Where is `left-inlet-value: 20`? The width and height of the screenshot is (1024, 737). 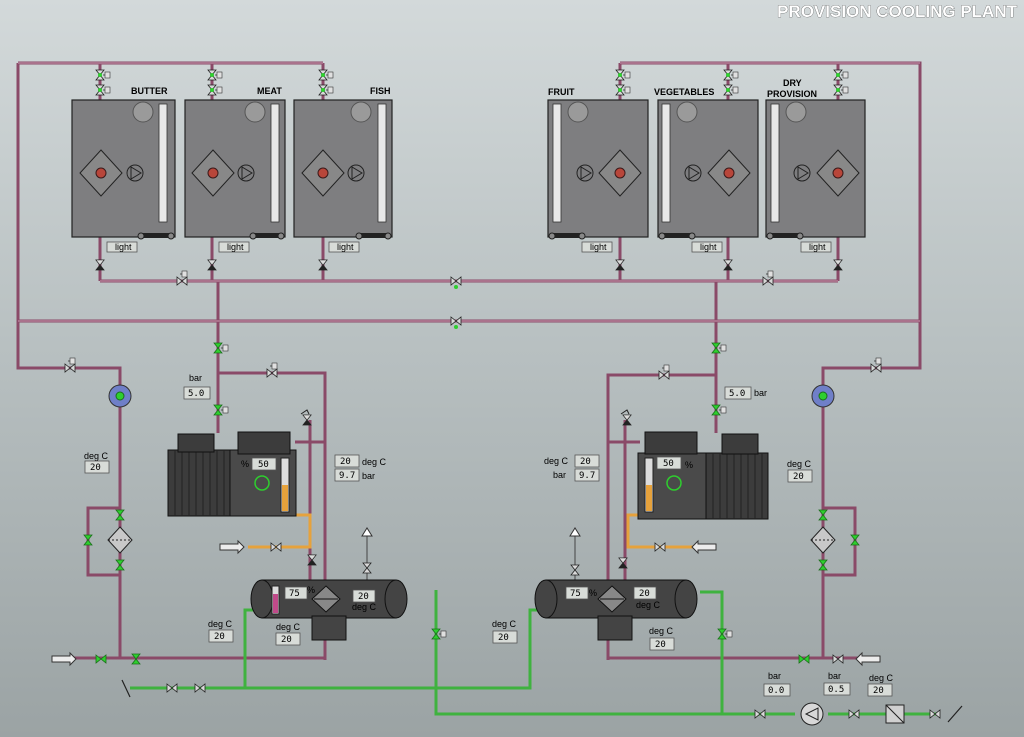
left-inlet-value: 20 is located at coordinates (95, 468).